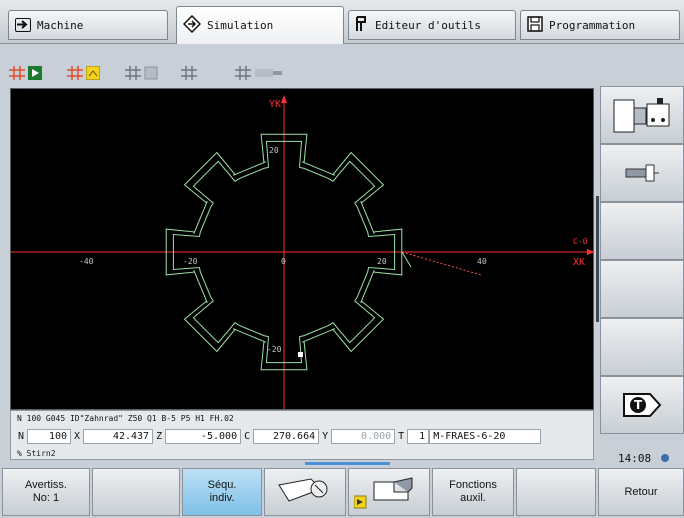 The image size is (684, 518). I want to click on tool-view-icon, so click(93, 73).